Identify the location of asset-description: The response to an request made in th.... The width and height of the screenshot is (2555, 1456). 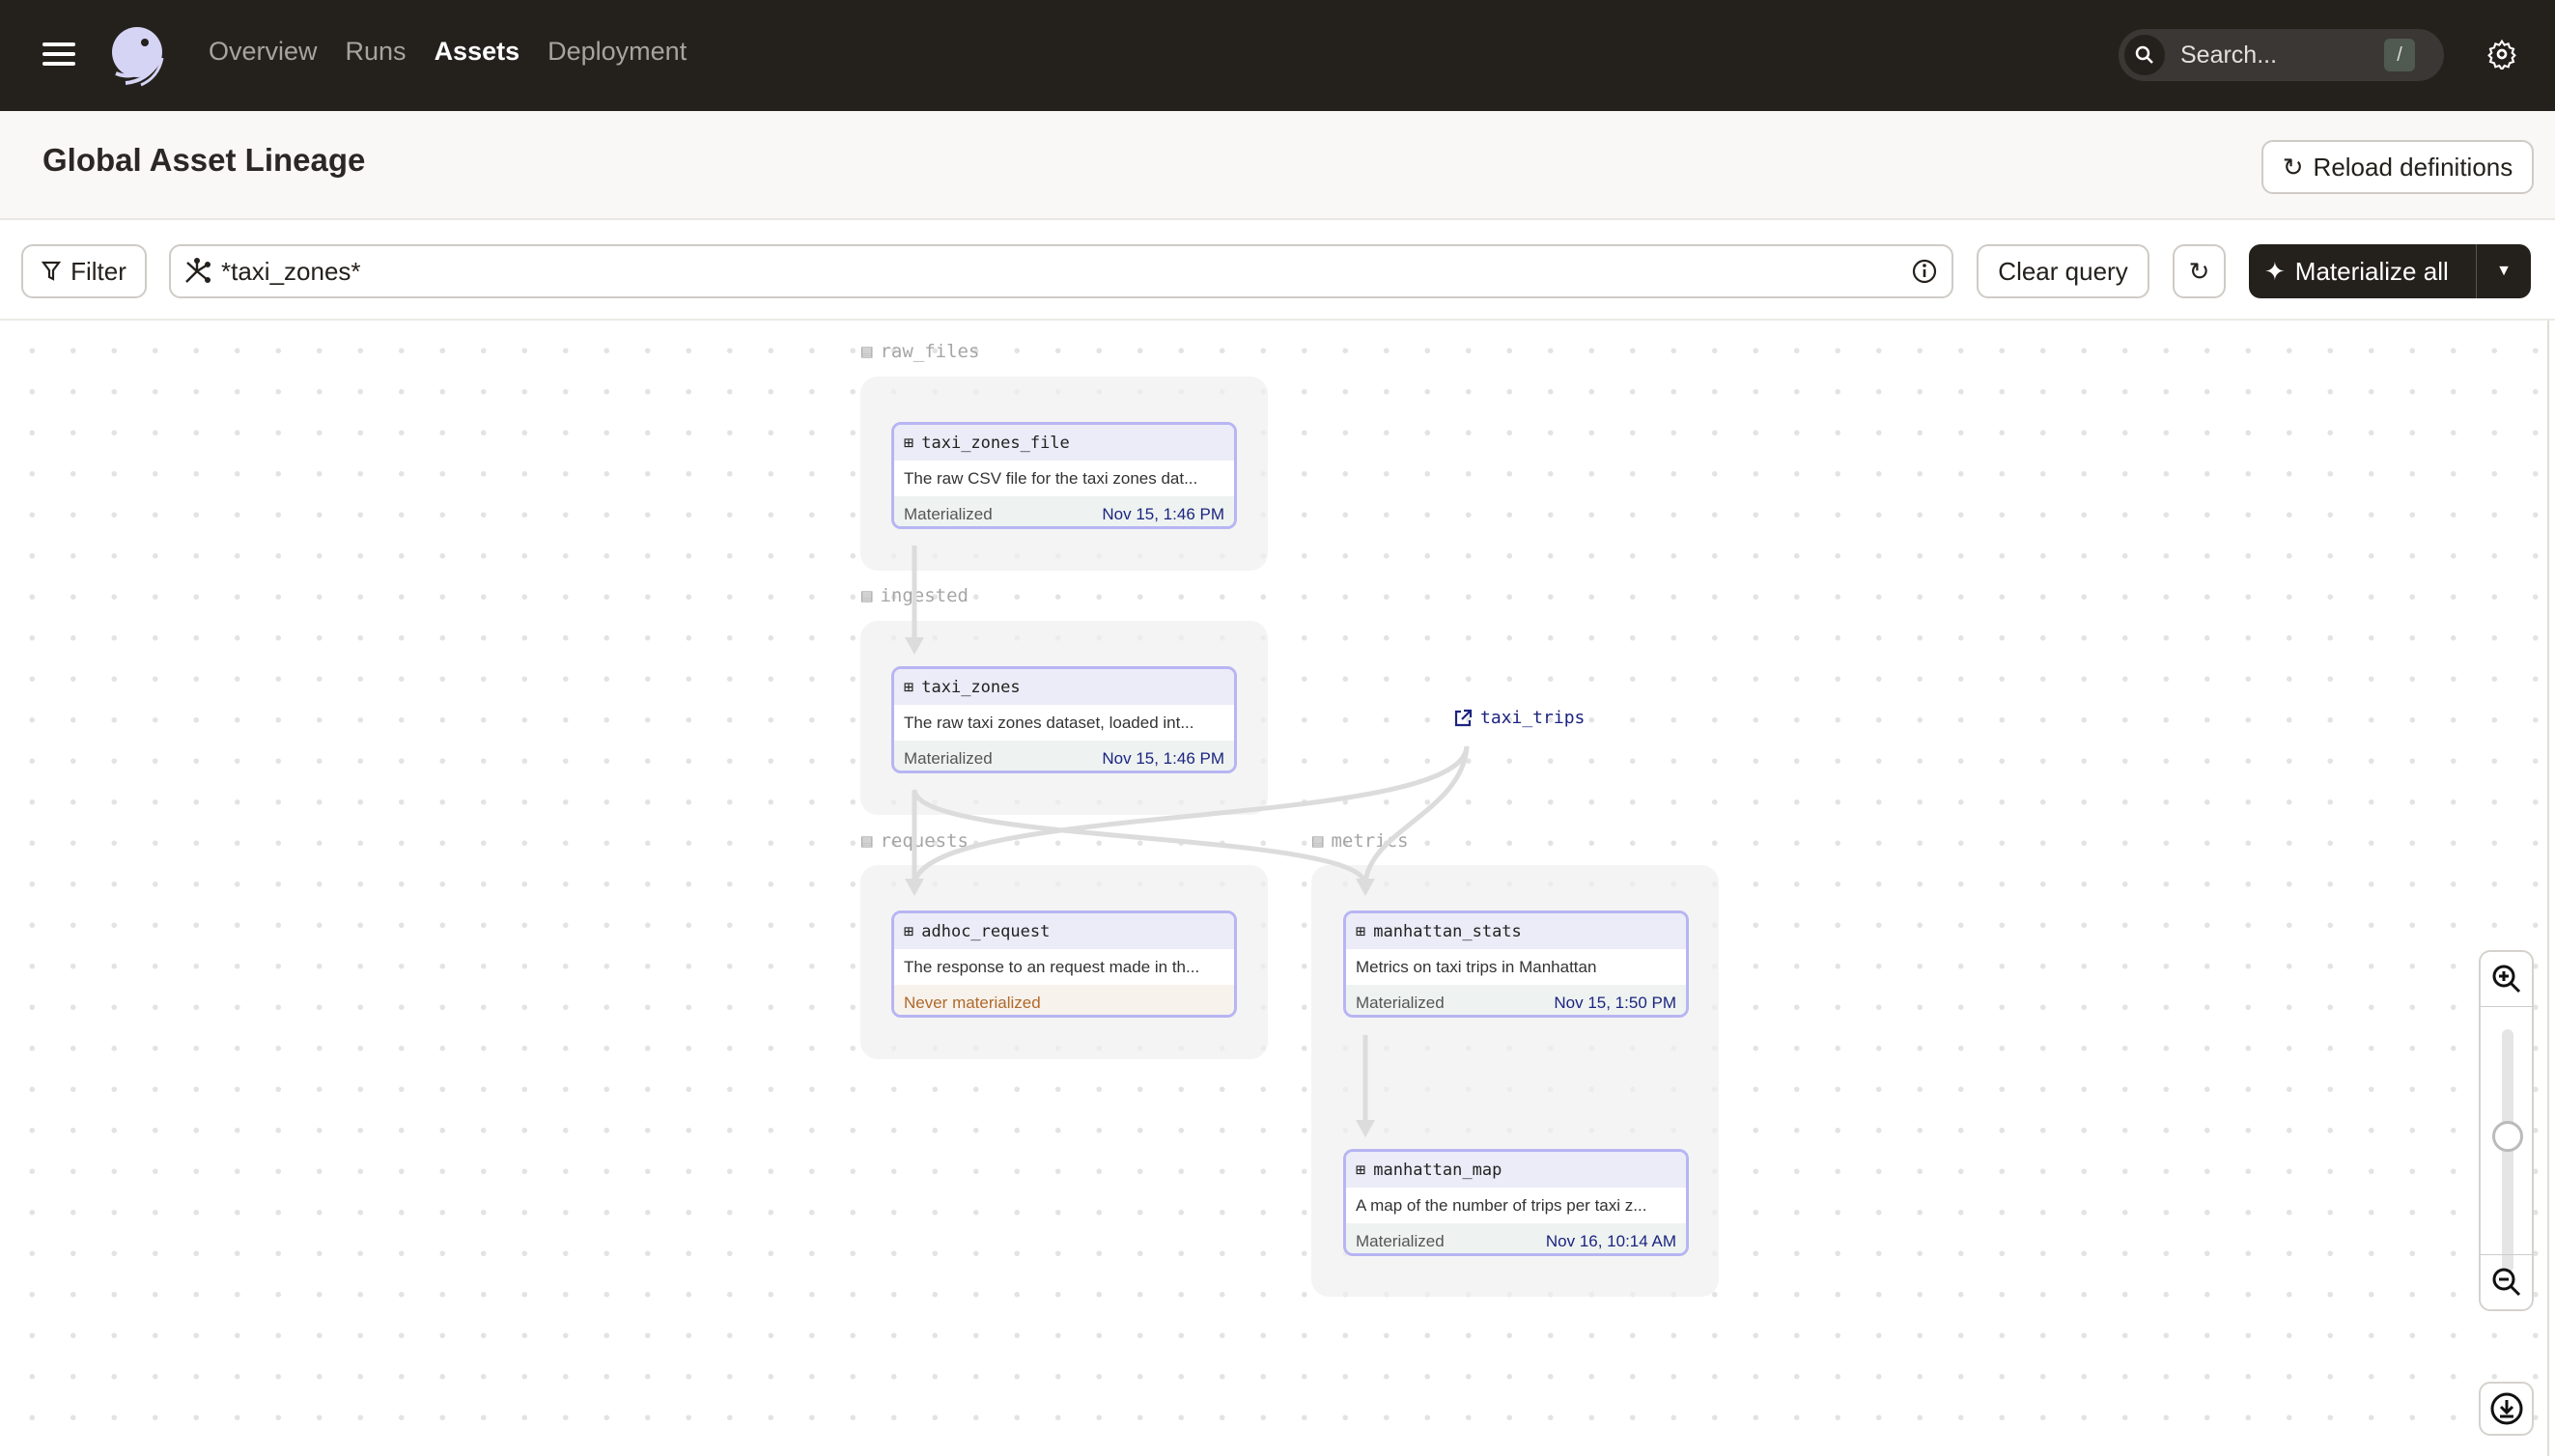
(1052, 967).